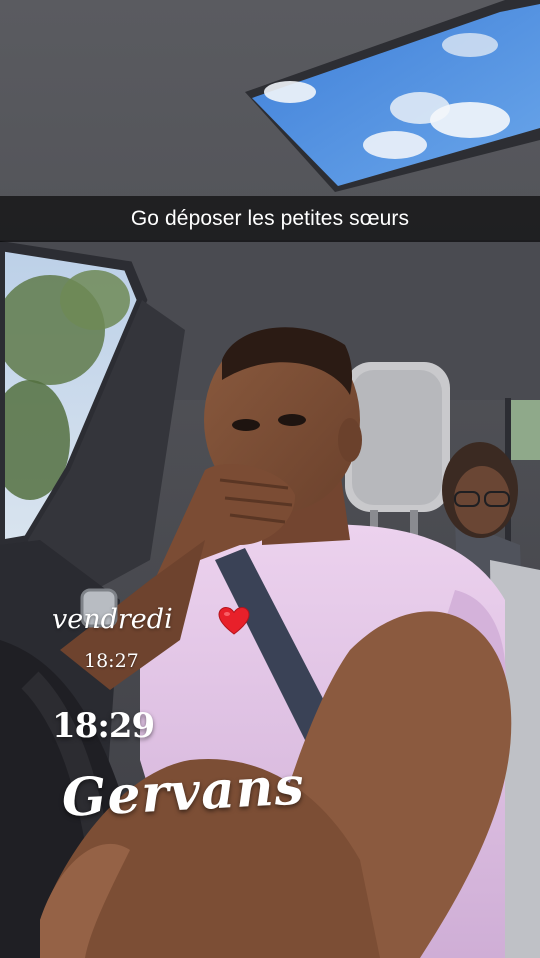  Describe the element at coordinates (103, 726) in the screenshot. I see `time-sticker-large: 18:29` at that location.